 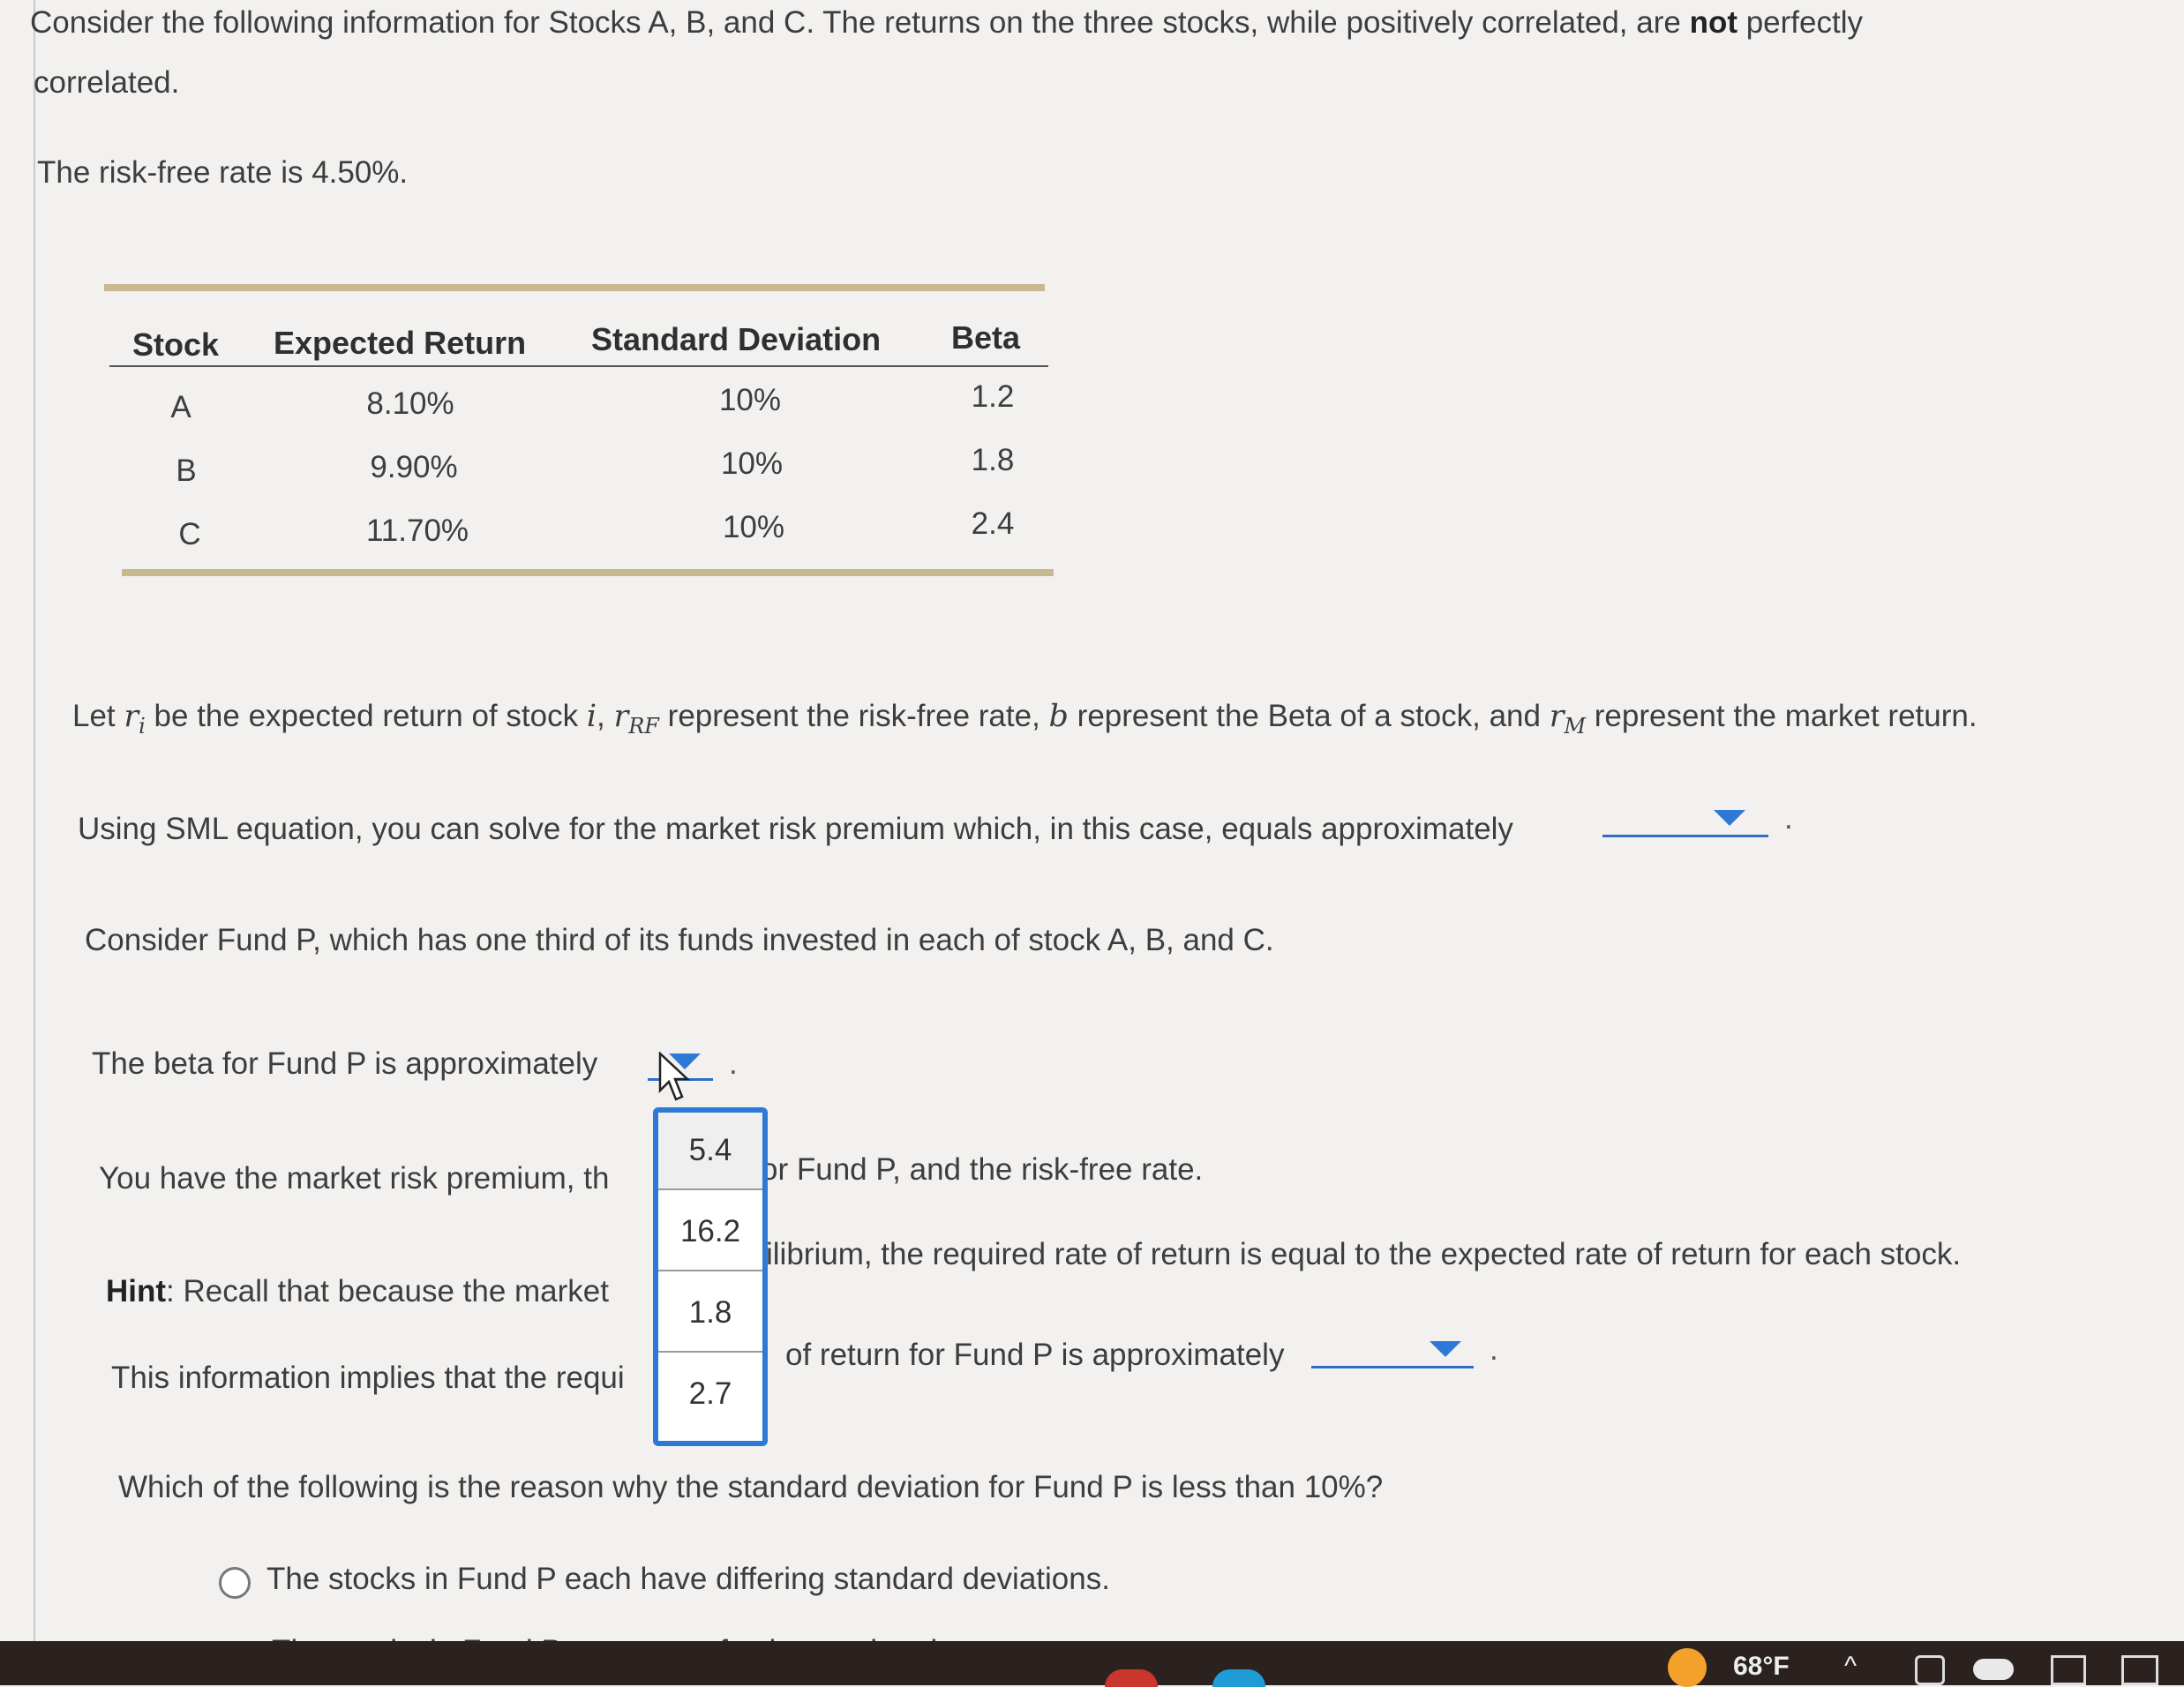 I want to click on table-cell: 1.8, so click(x=993, y=460).